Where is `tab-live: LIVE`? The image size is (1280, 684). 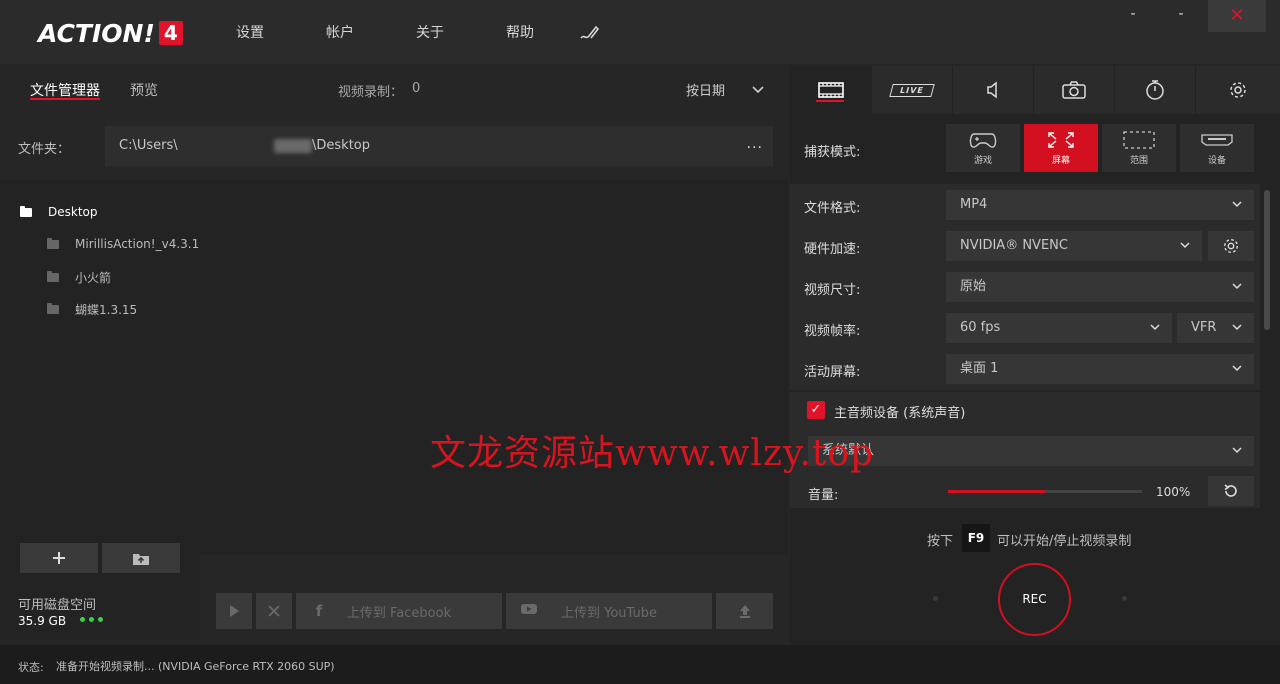 tab-live: LIVE is located at coordinates (911, 90).